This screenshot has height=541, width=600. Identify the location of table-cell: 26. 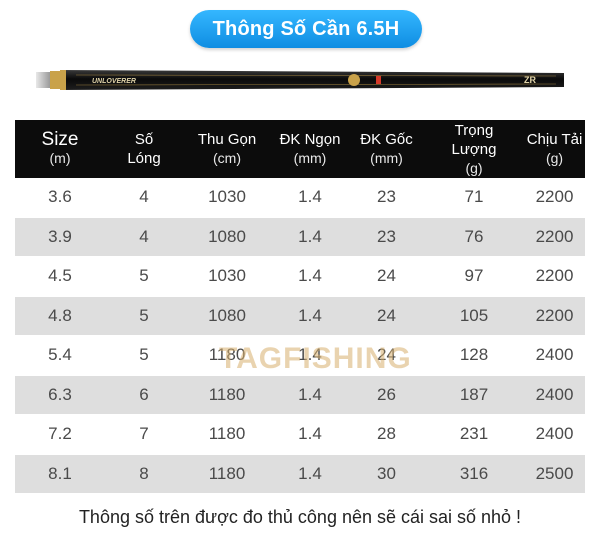
(386, 394).